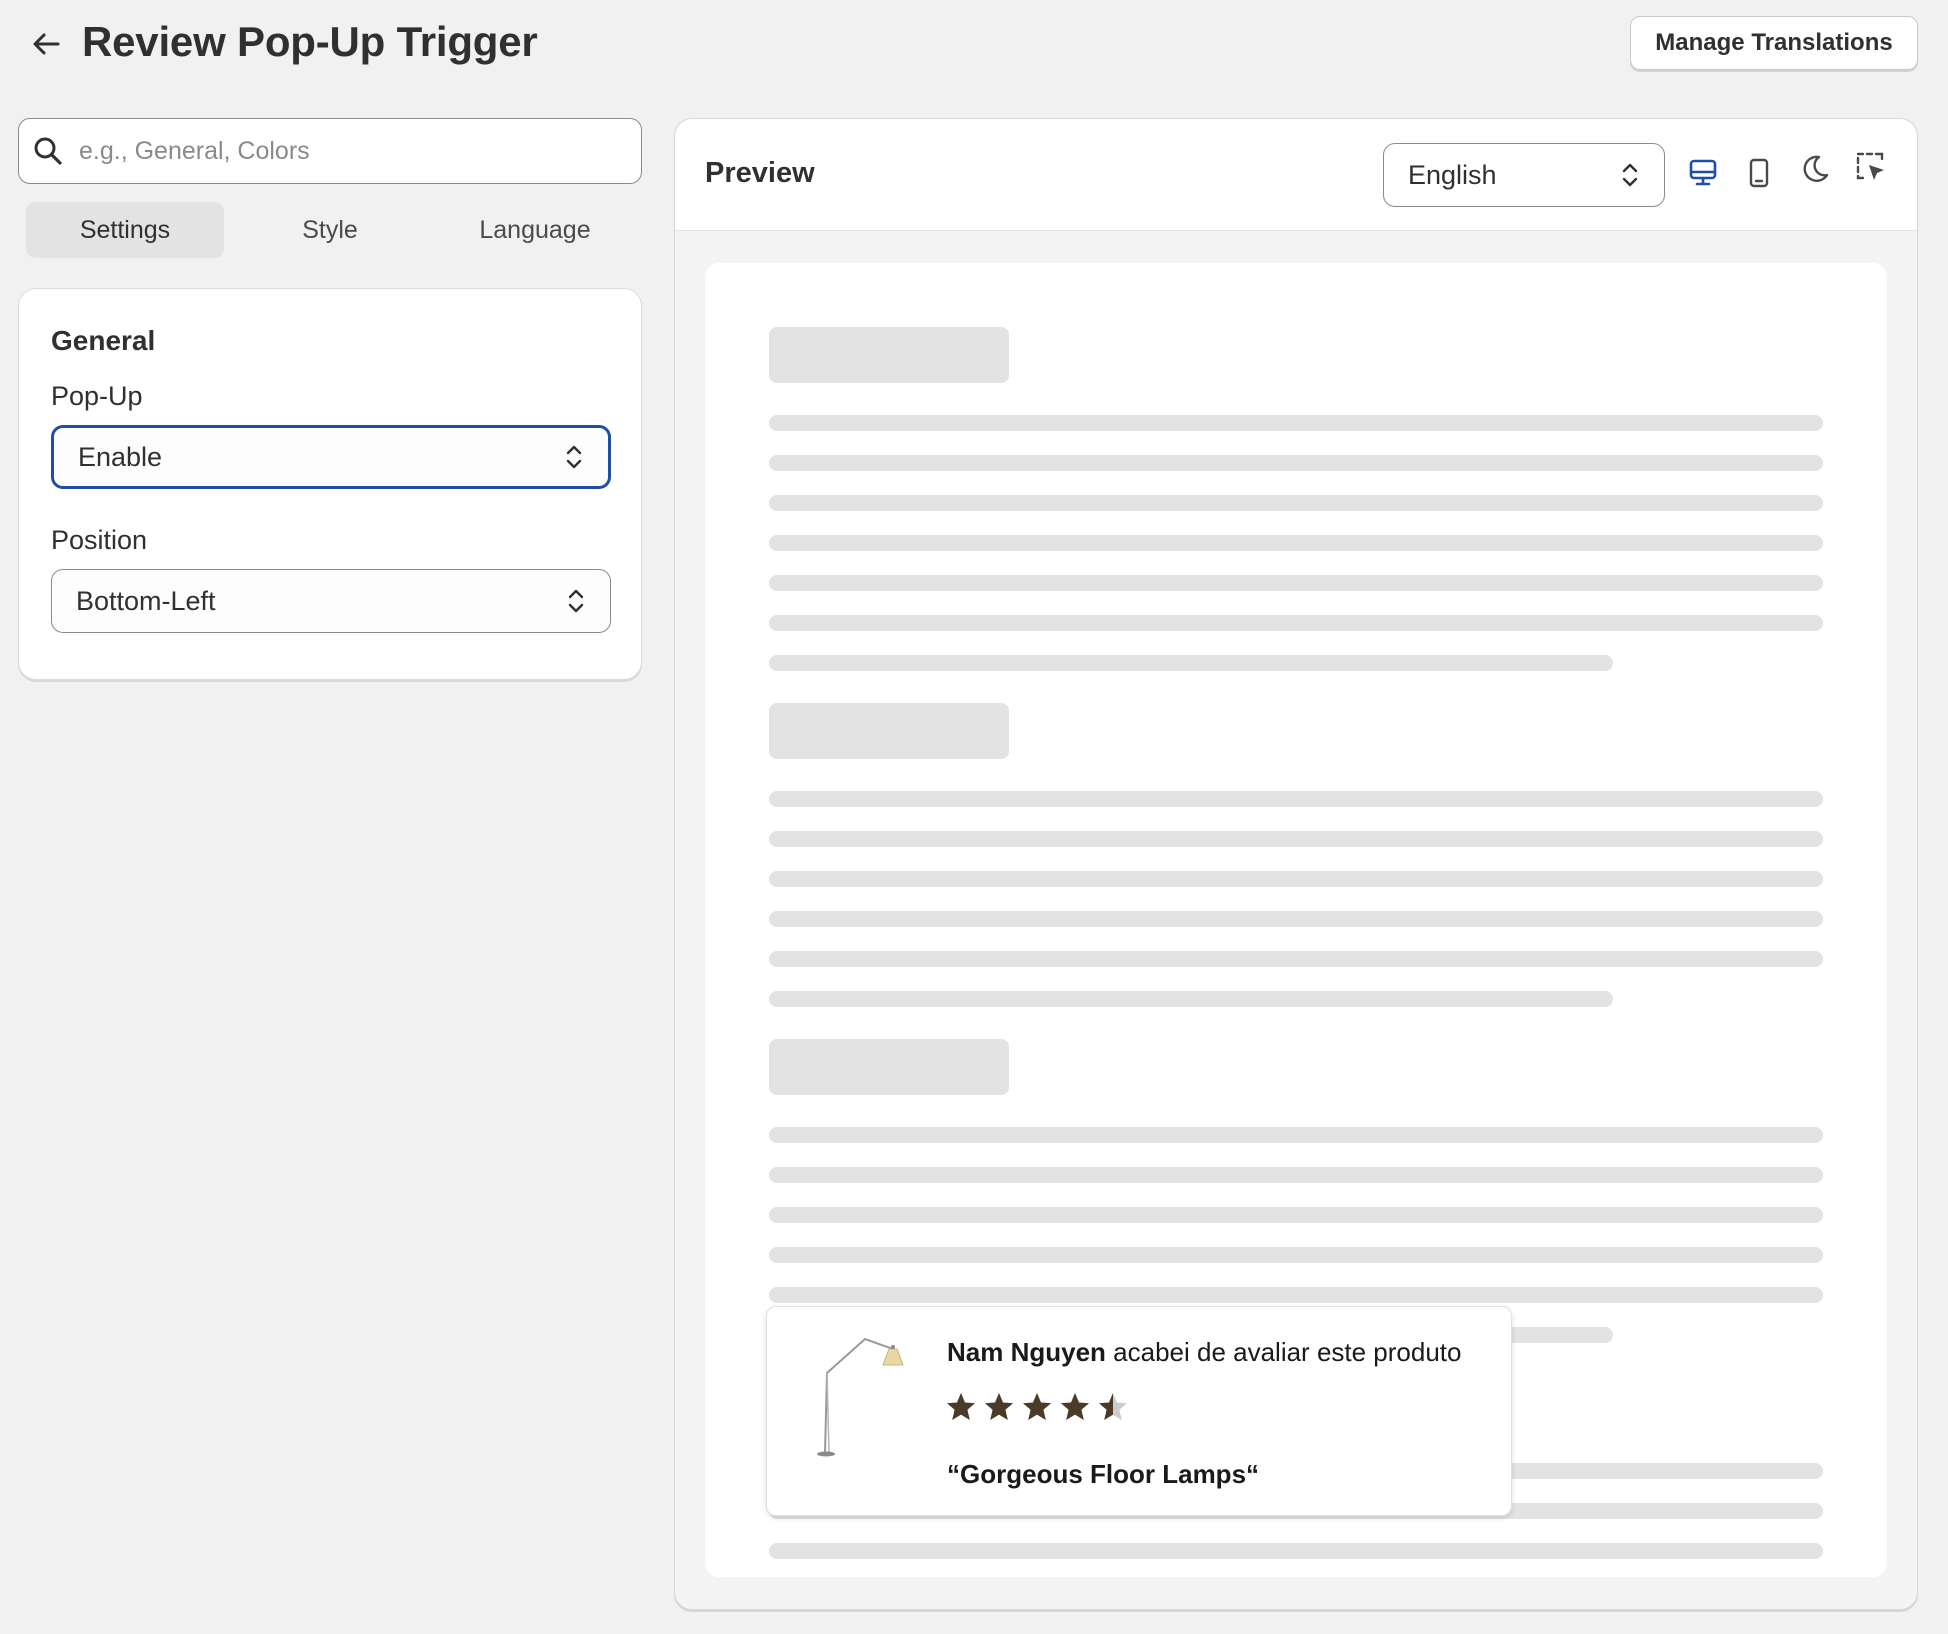 The width and height of the screenshot is (1948, 1634). What do you see at coordinates (103, 340) in the screenshot?
I see `general-section-title: General` at bounding box center [103, 340].